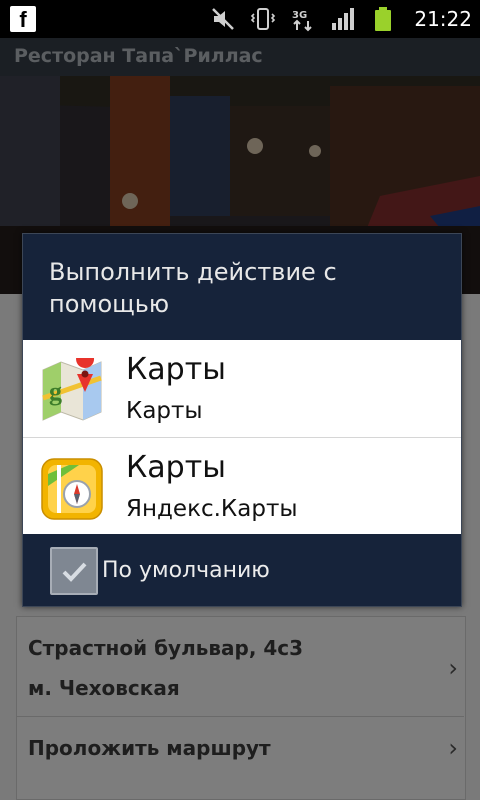 This screenshot has height=800, width=480. I want to click on vibrate-icon, so click(263, 19).